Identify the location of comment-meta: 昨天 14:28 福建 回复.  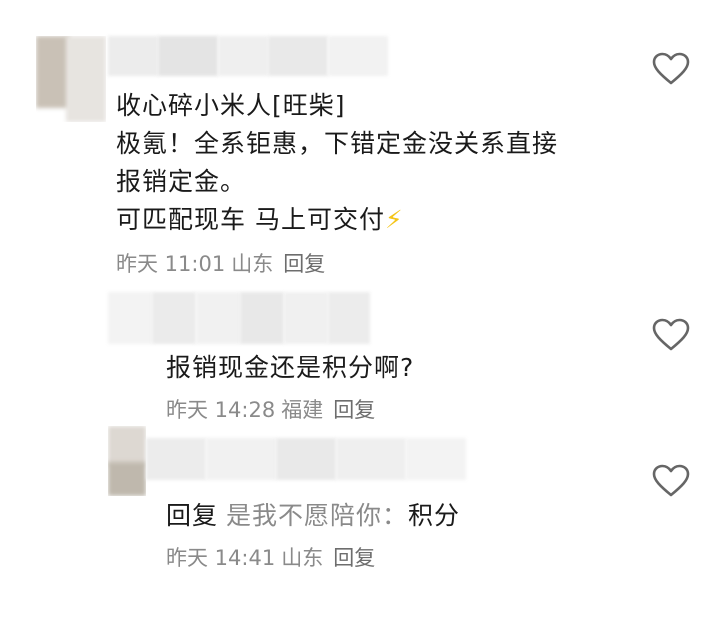
(270, 410).